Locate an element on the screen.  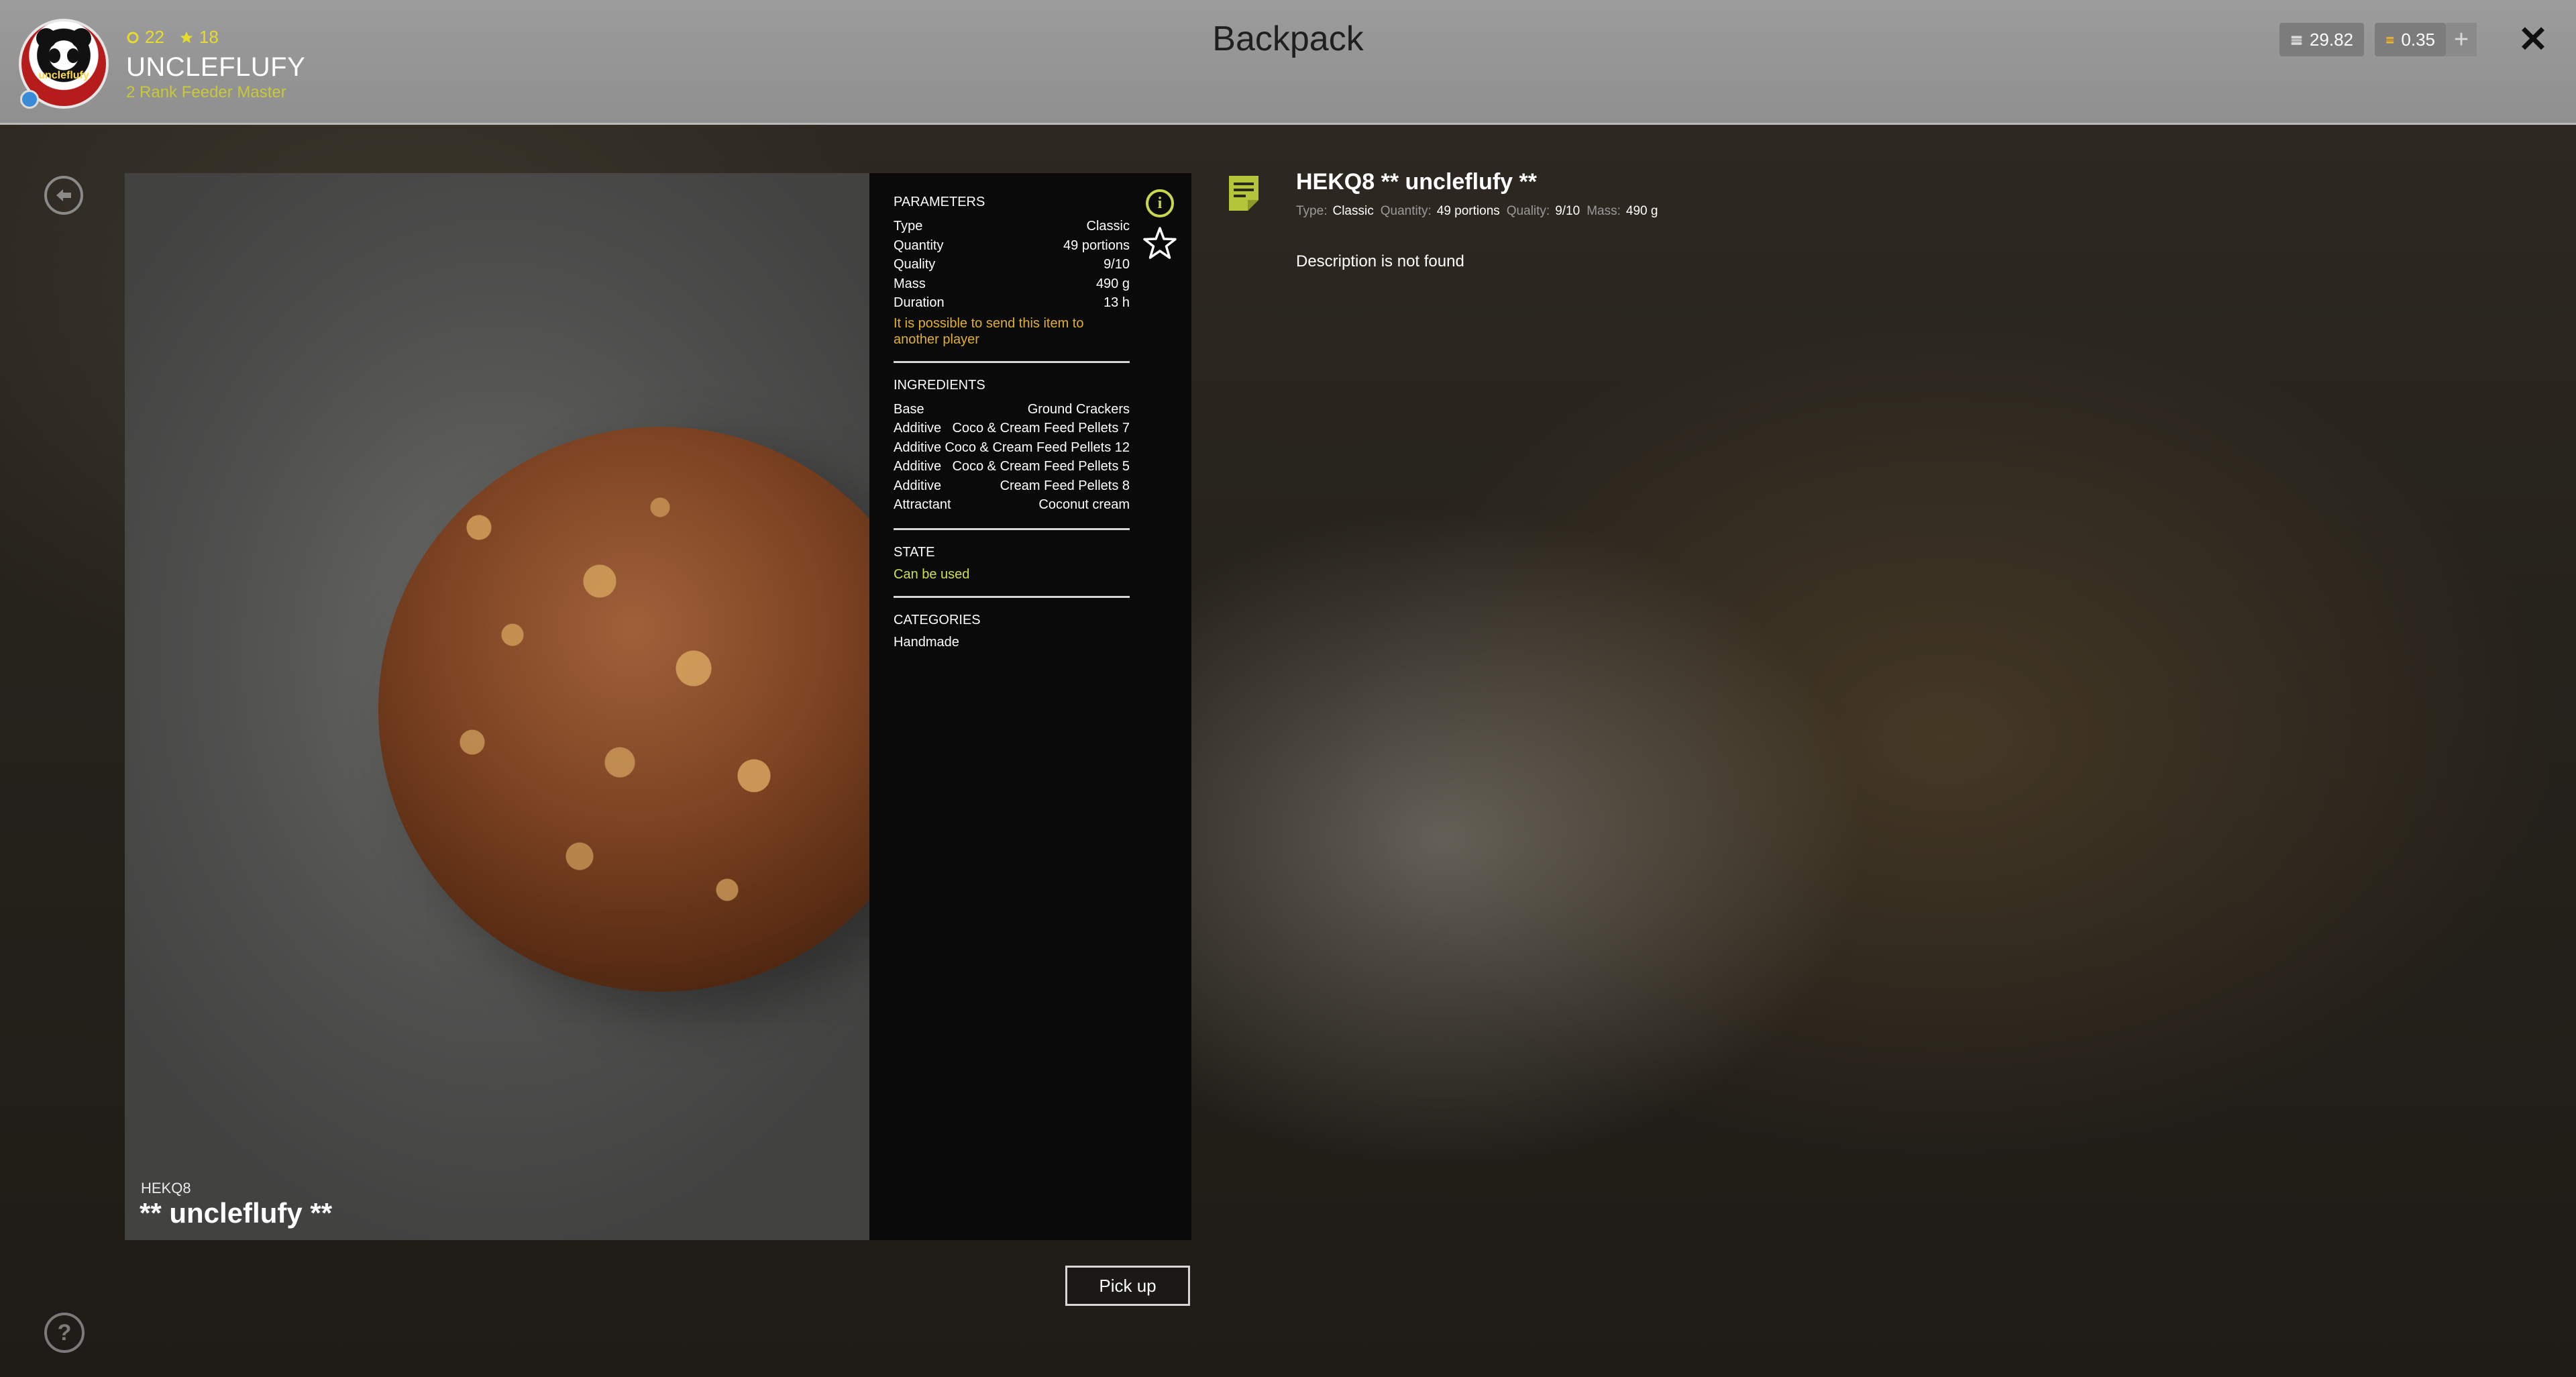
ingredient-row: Additive Coco & Cream Feed Pellets 5 is located at coordinates (1012, 467).